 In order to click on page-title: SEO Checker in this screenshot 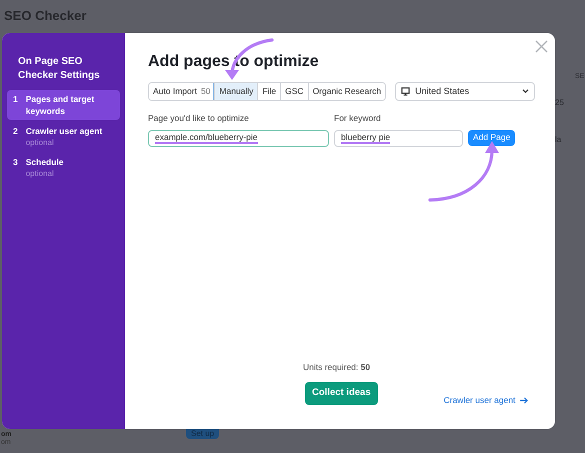, I will do `click(45, 16)`.